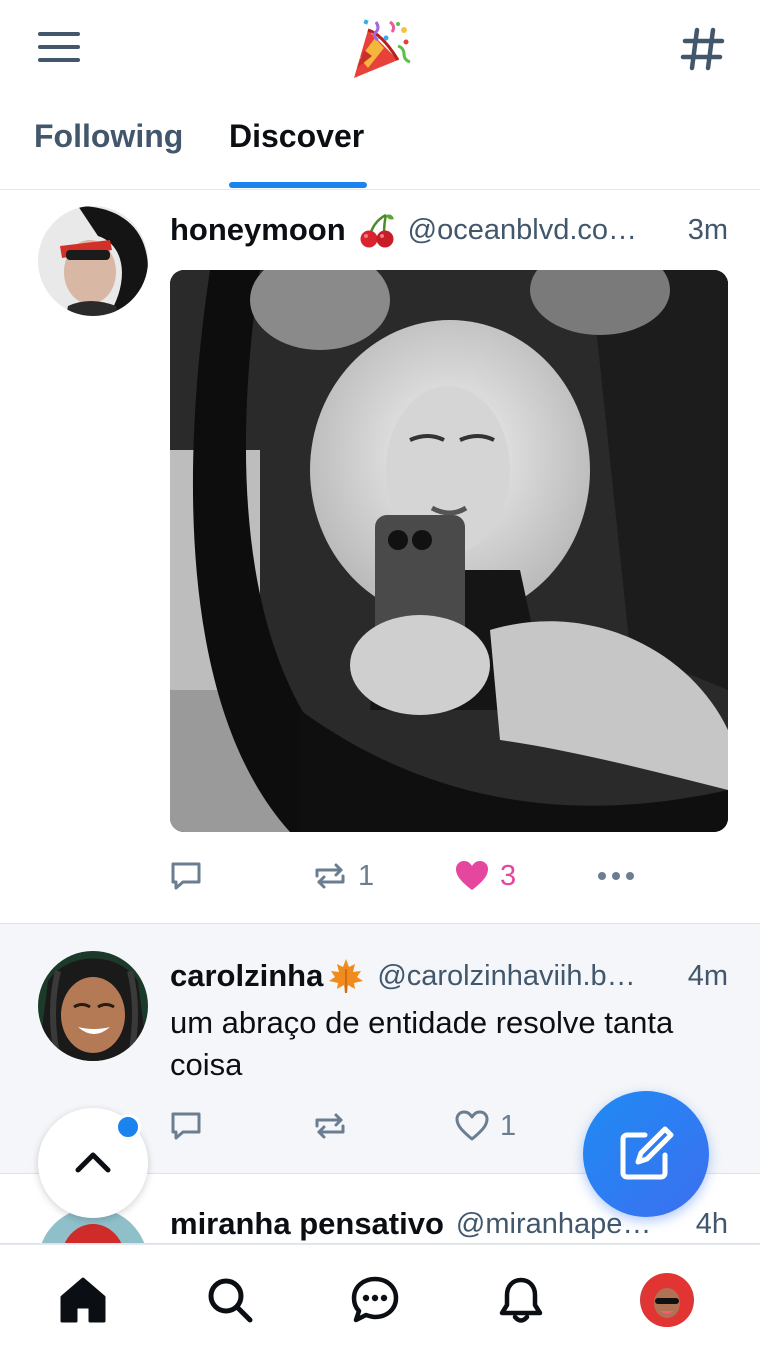 The width and height of the screenshot is (760, 1354). I want to click on top-bar, so click(380, 50).